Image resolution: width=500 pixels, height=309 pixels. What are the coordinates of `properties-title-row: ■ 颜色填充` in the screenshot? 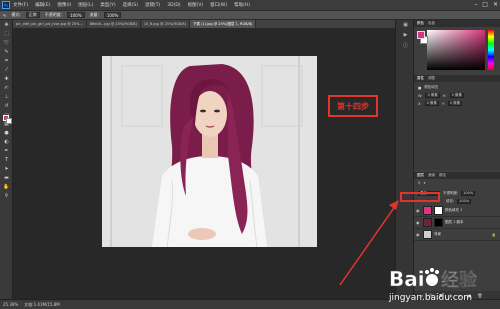 It's located at (457, 87).